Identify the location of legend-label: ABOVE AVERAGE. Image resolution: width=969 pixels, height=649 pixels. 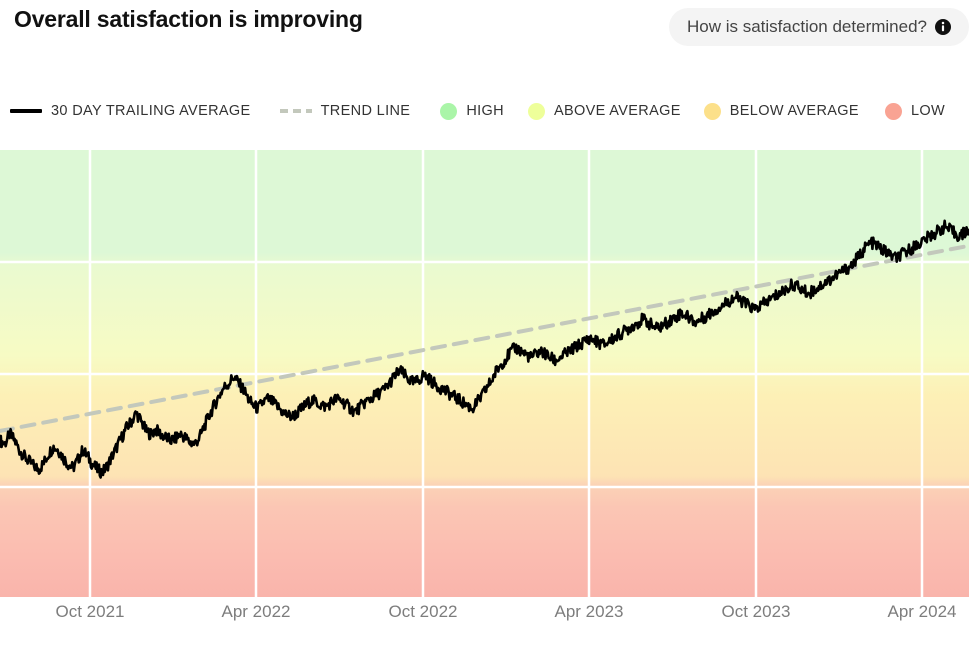
(617, 111).